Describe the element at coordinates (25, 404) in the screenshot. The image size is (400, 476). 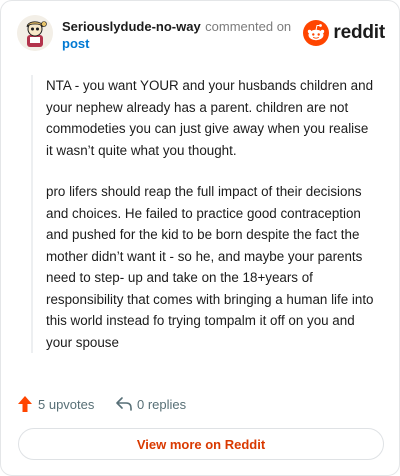
I see `upvote-arrow-icon` at that location.